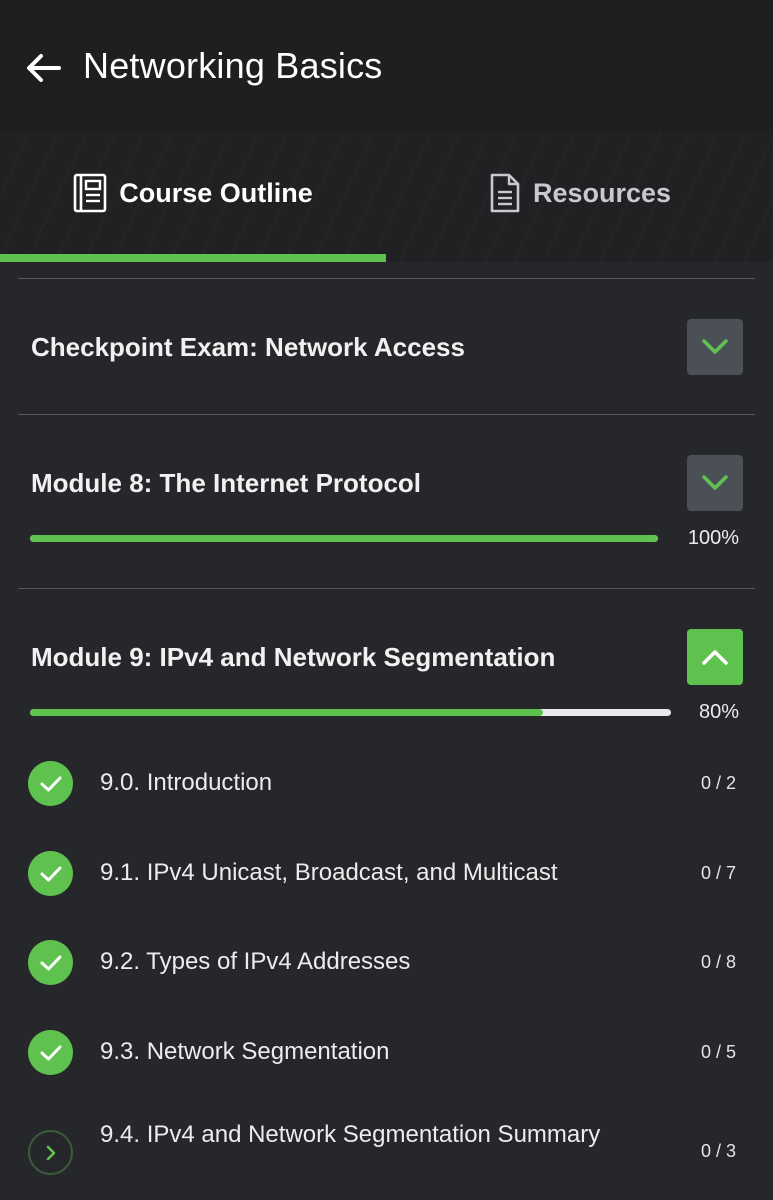 The width and height of the screenshot is (773, 1200). What do you see at coordinates (386, 66) in the screenshot?
I see `app-header: Networking Basics` at bounding box center [386, 66].